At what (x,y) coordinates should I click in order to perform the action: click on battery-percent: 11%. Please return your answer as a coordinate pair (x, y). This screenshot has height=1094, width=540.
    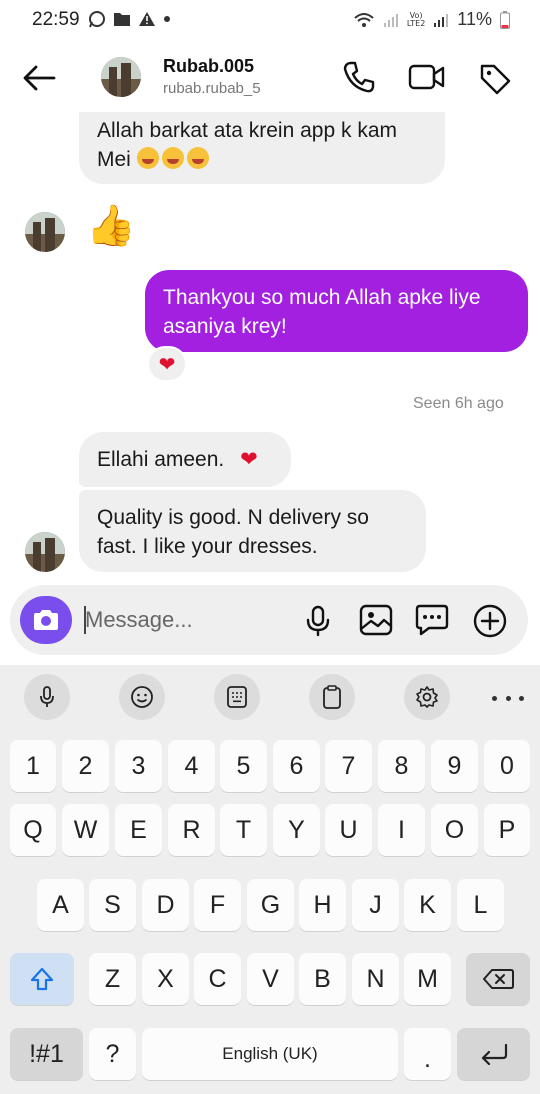
    Looking at the image, I should click on (474, 19).